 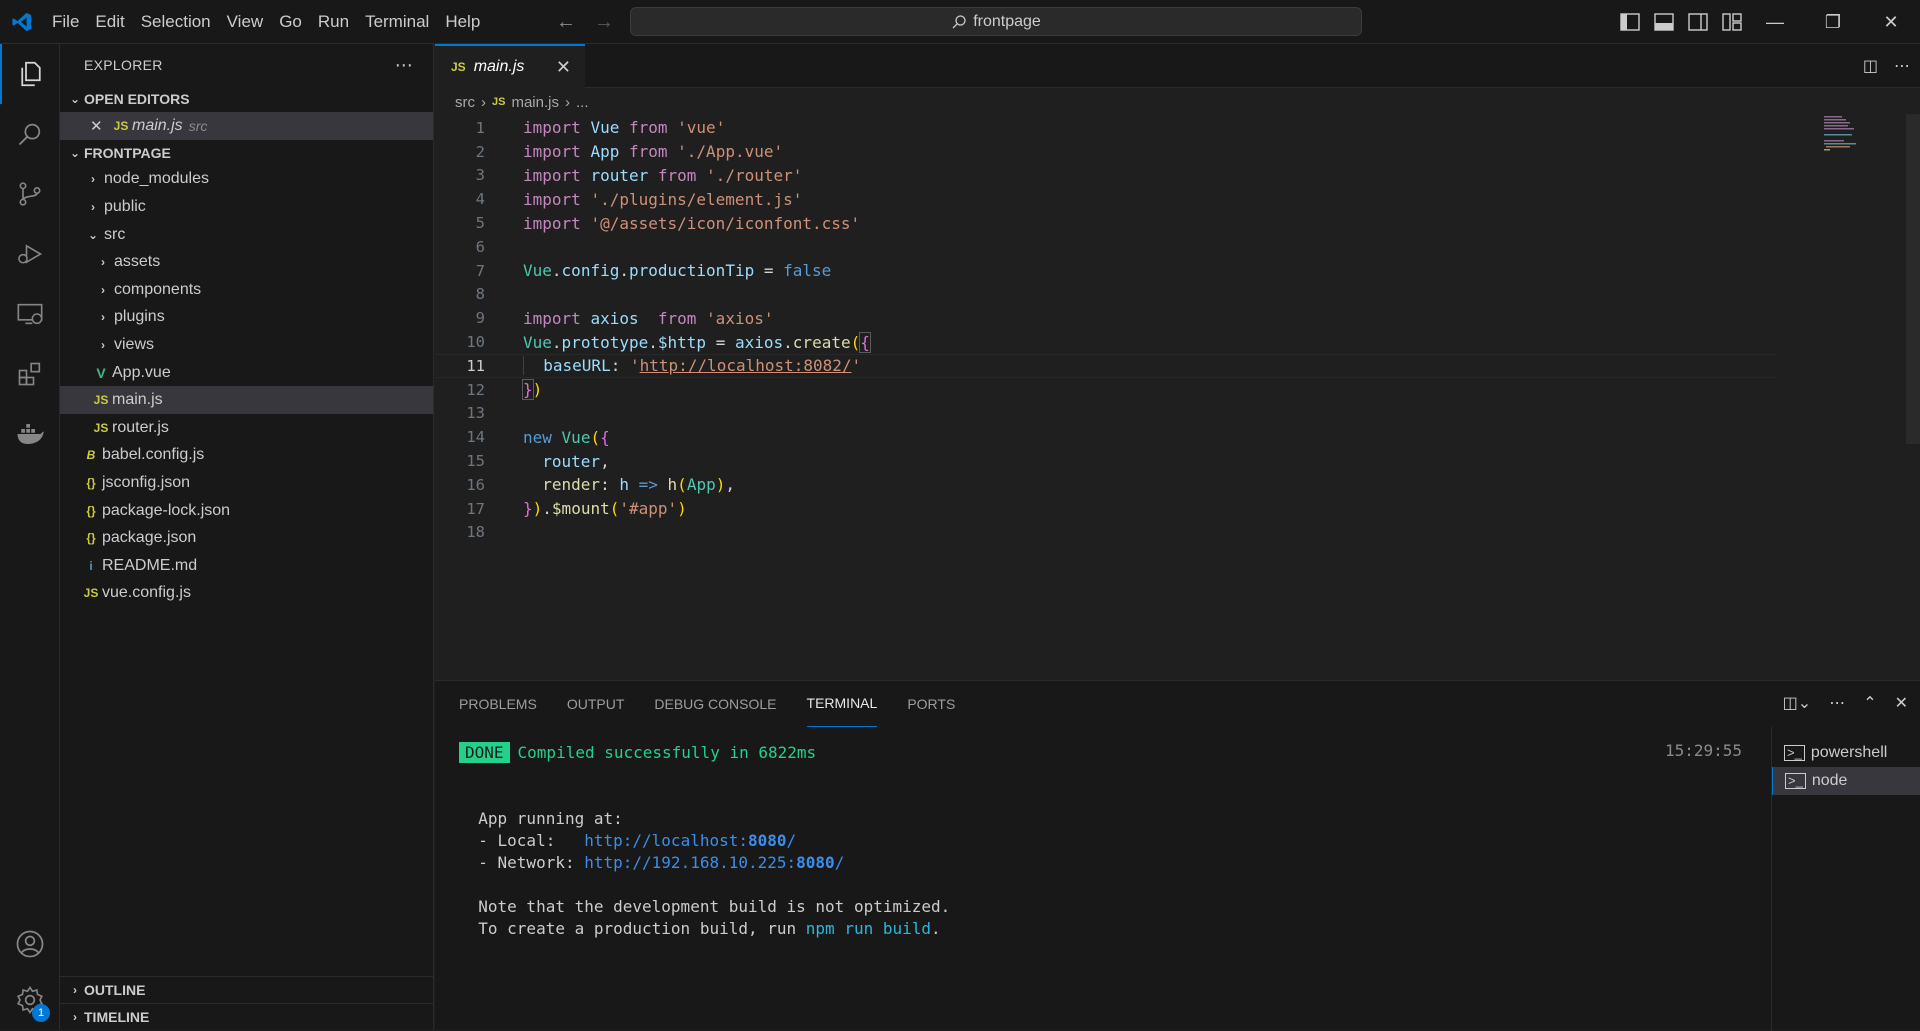 I want to click on forward-arrow-icon: →, so click(x=604, y=22).